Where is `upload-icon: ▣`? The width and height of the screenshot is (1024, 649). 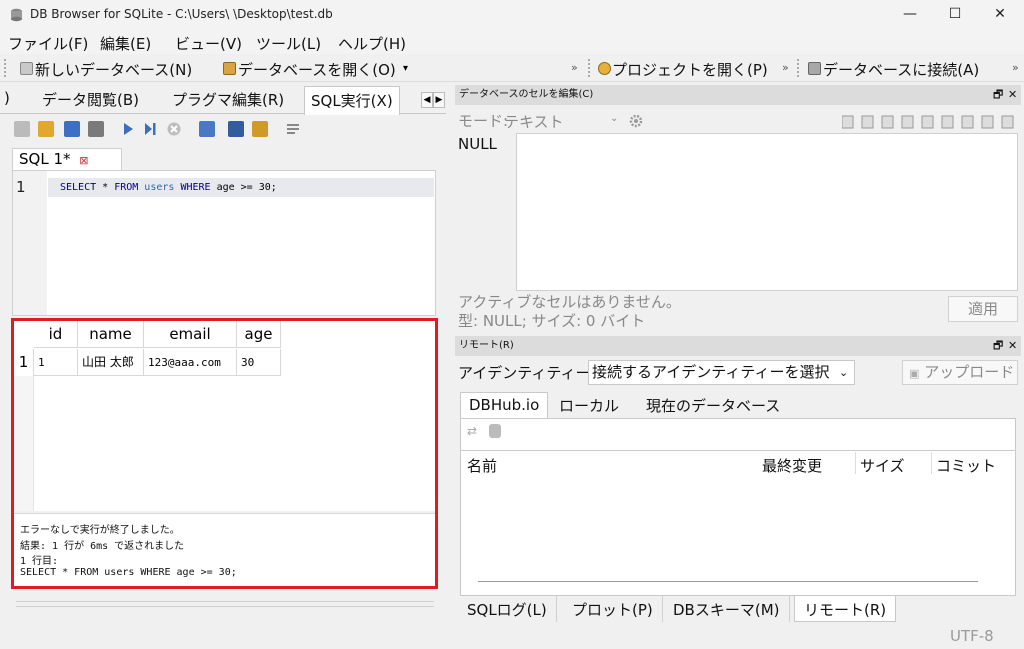 upload-icon: ▣ is located at coordinates (914, 373).